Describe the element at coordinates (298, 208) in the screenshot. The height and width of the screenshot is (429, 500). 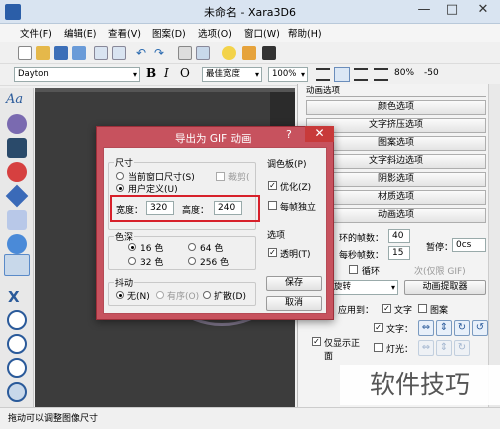
I see `per-frame-label: 每帧独立` at that location.